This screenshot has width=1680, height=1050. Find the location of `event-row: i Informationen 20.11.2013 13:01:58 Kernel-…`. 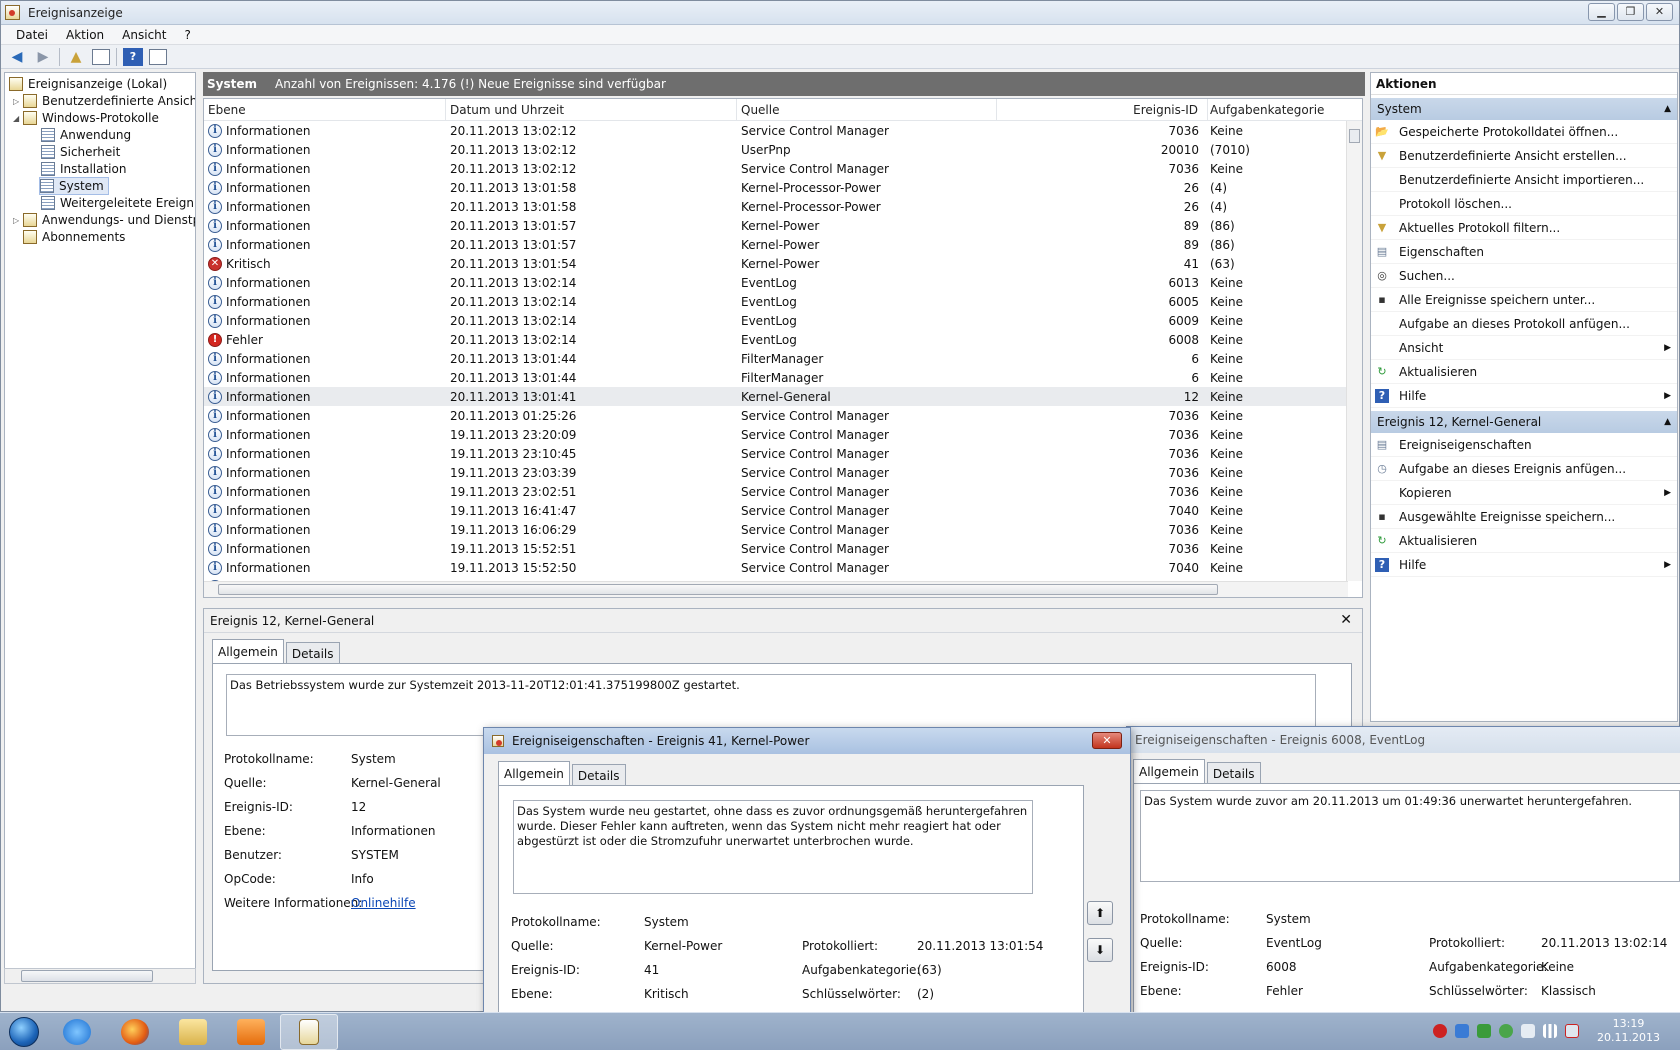

event-row: i Informationen 20.11.2013 13:01:58 Kernel-… is located at coordinates (783, 206).